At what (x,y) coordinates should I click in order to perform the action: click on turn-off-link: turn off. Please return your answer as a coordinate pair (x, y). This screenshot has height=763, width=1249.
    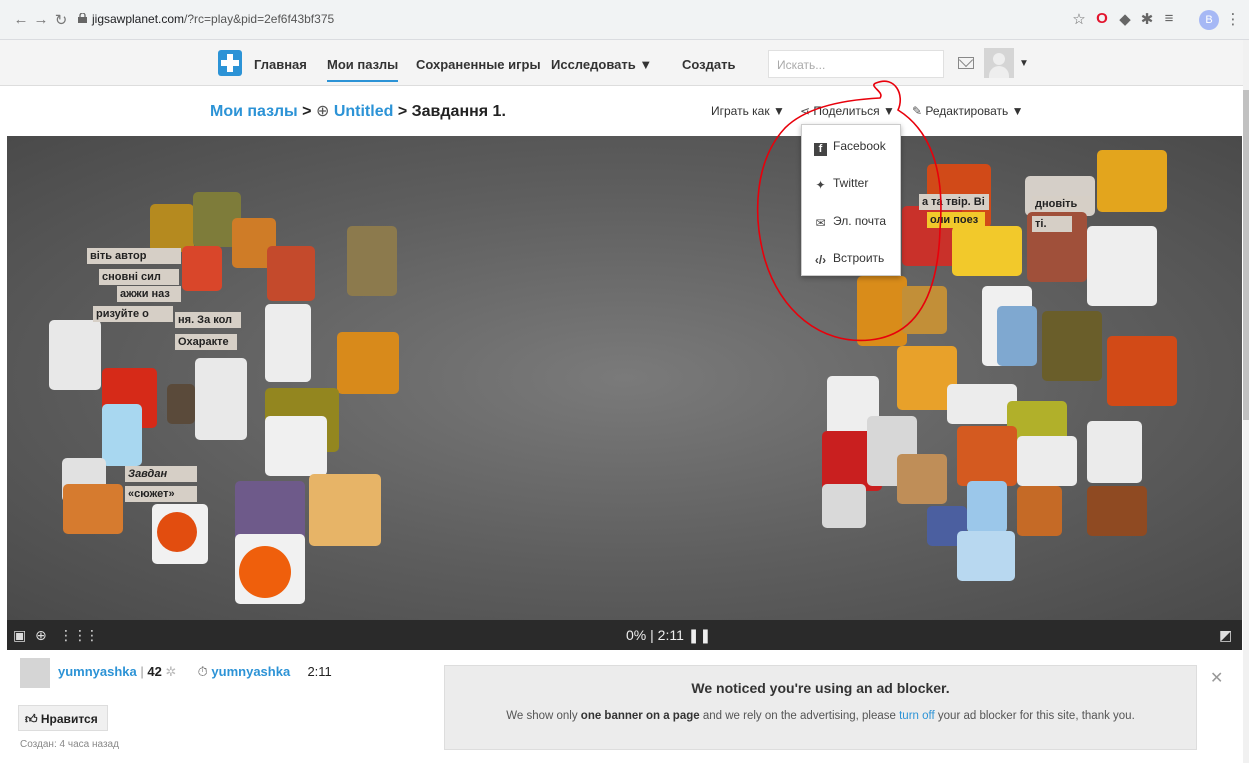
    Looking at the image, I should click on (917, 716).